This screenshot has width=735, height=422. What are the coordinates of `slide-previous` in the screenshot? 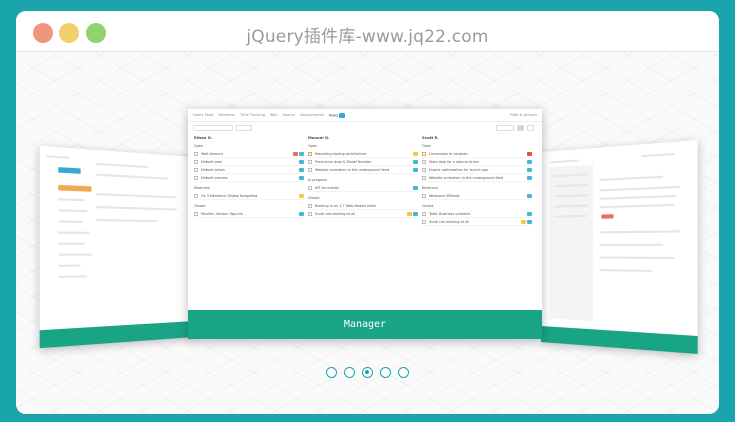 It's located at (117, 247).